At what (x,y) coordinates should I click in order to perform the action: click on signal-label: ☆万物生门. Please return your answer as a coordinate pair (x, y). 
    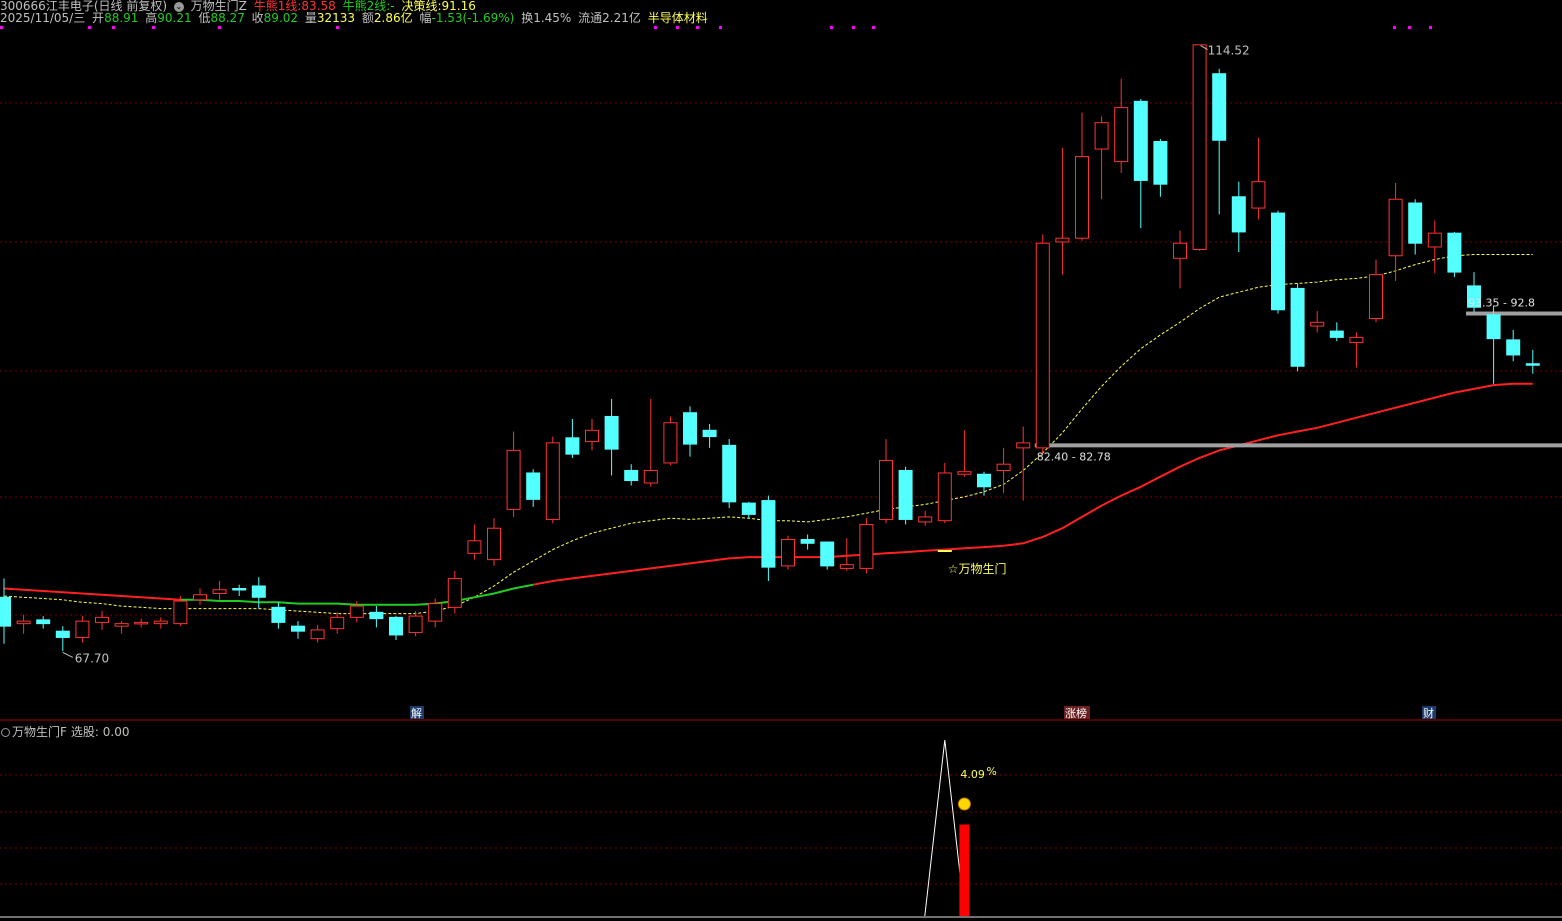
    Looking at the image, I should click on (977, 568).